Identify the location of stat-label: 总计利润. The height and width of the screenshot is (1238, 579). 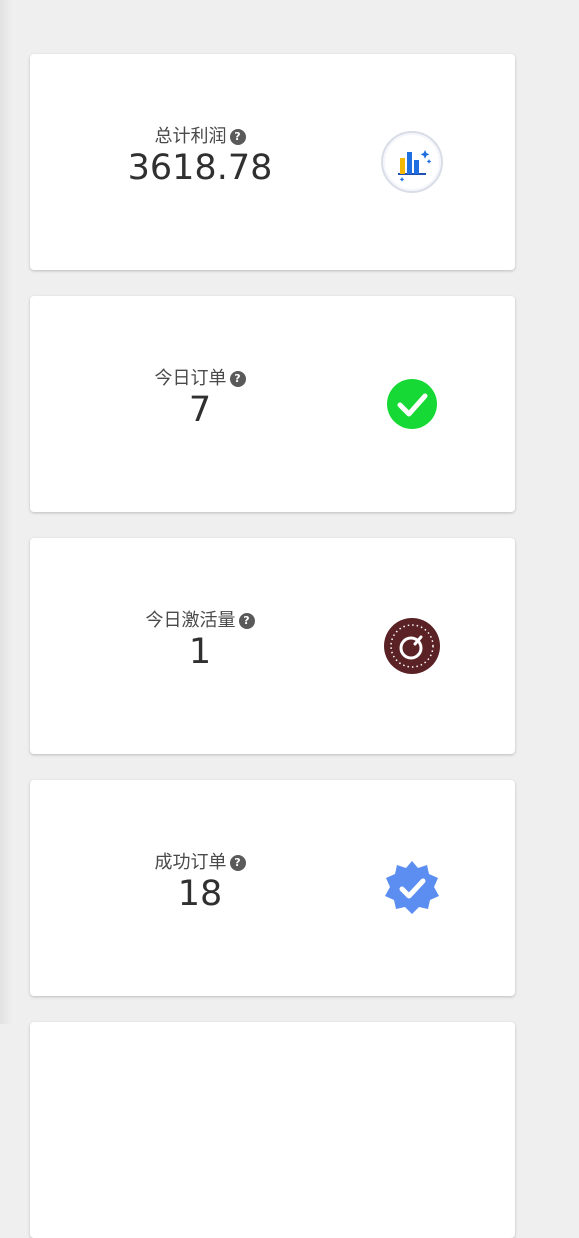
(190, 136).